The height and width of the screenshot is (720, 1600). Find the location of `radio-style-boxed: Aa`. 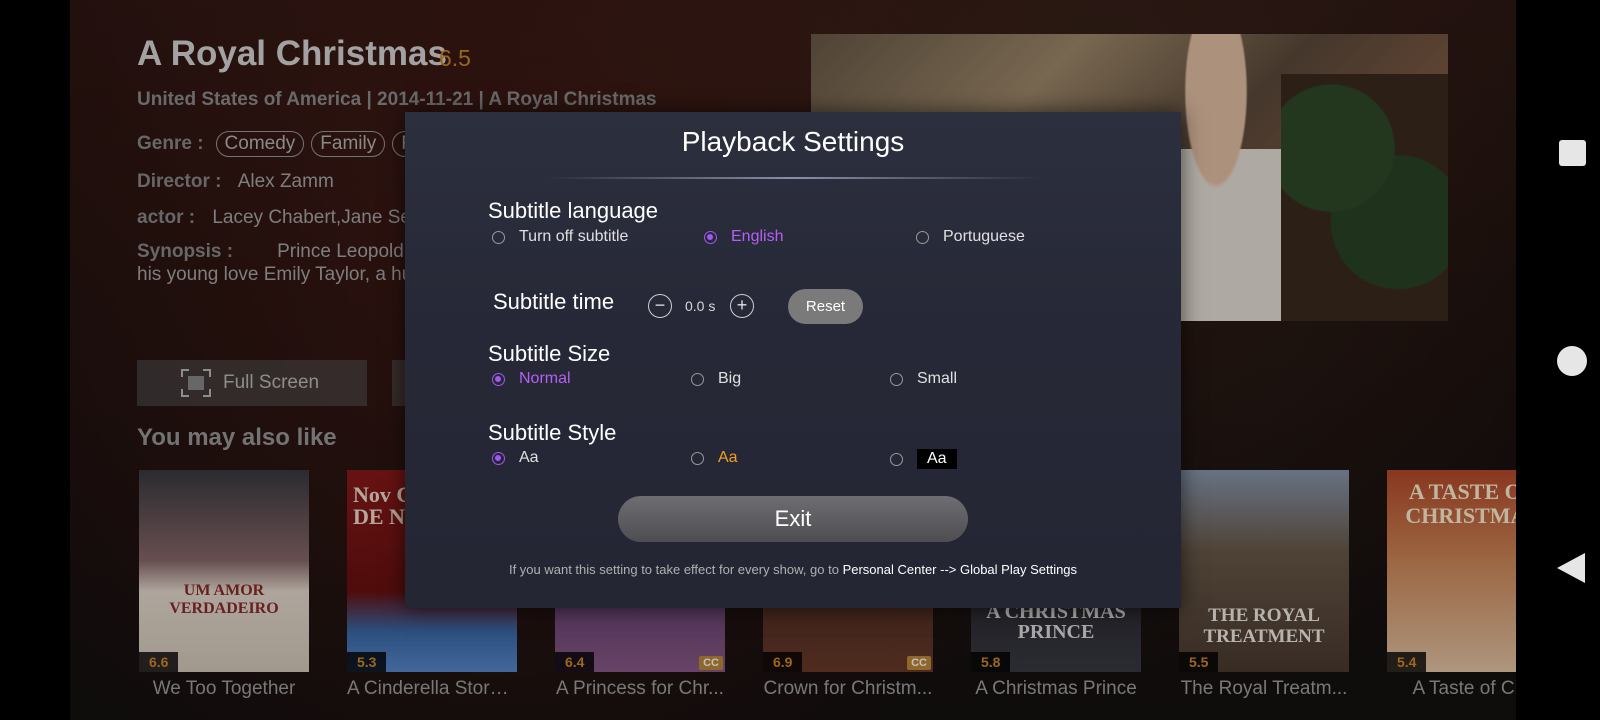

radio-style-boxed: Aa is located at coordinates (923, 459).